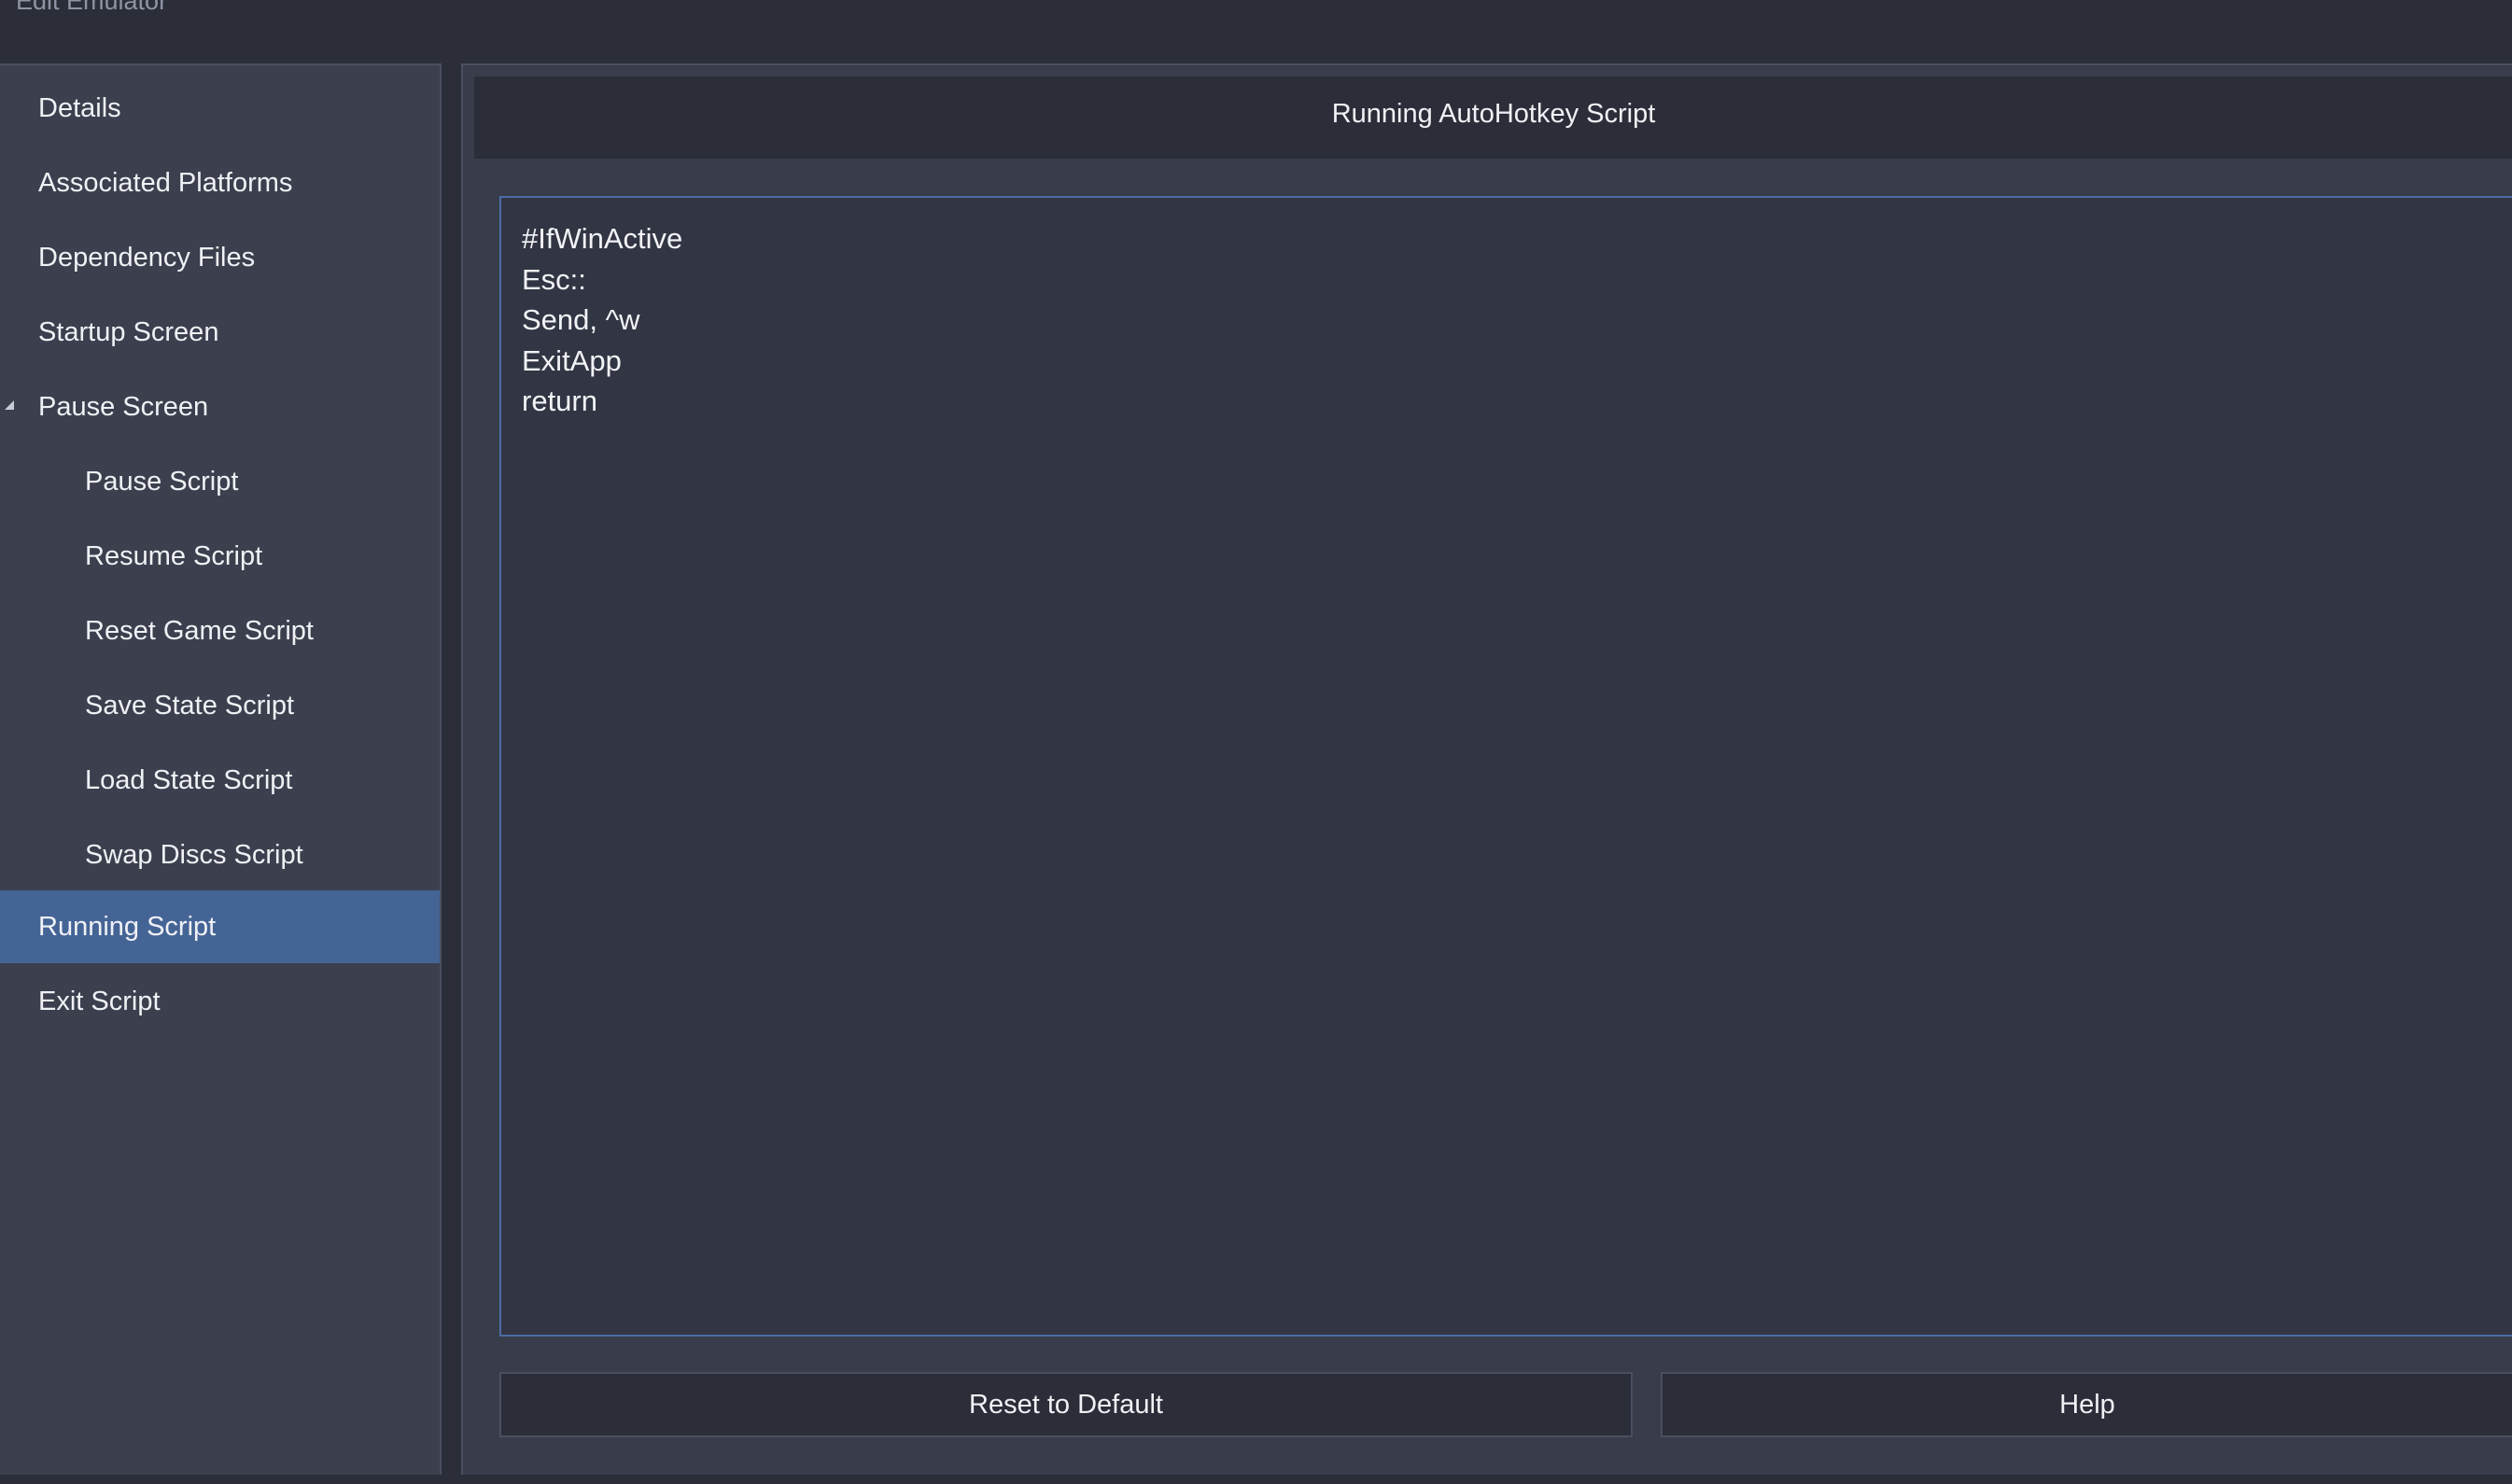 The width and height of the screenshot is (2512, 1484). I want to click on window-bottom-edge, so click(1256, 1479).